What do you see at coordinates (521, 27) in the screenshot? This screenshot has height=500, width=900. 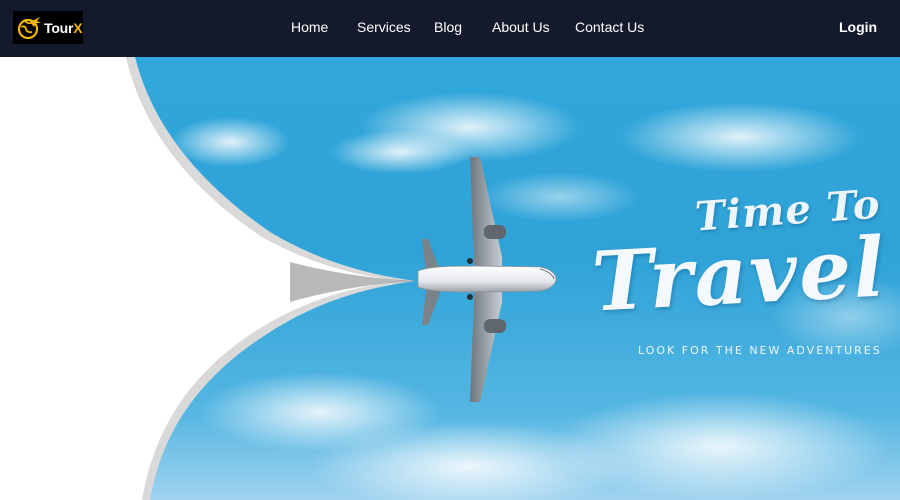 I see `nav-about-link: About Us` at bounding box center [521, 27].